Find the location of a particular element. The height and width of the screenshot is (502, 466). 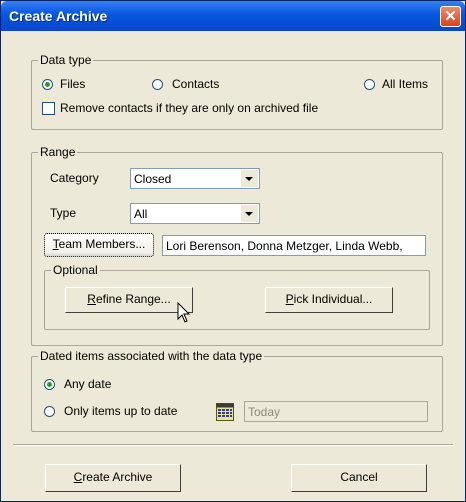

files-radio is located at coordinates (47, 84).